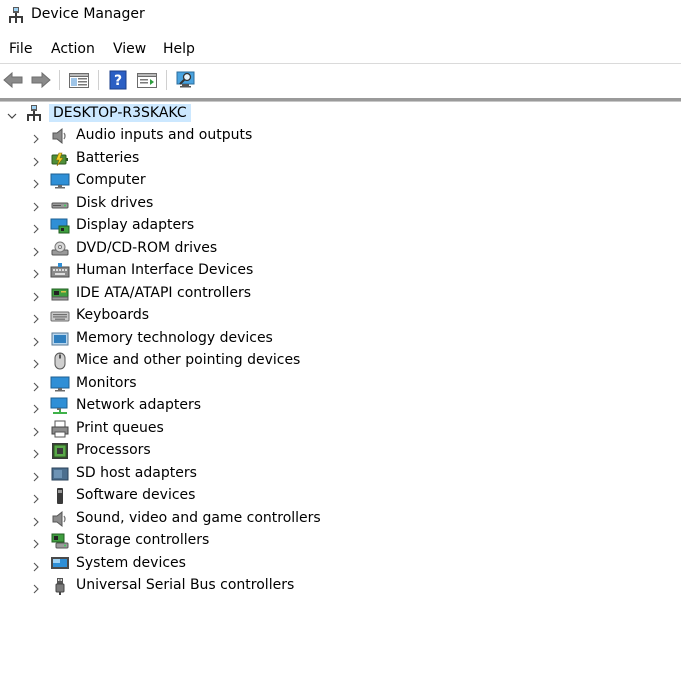 The image size is (681, 675). What do you see at coordinates (60, 474) in the screenshot?
I see `sd-card-icon` at bounding box center [60, 474].